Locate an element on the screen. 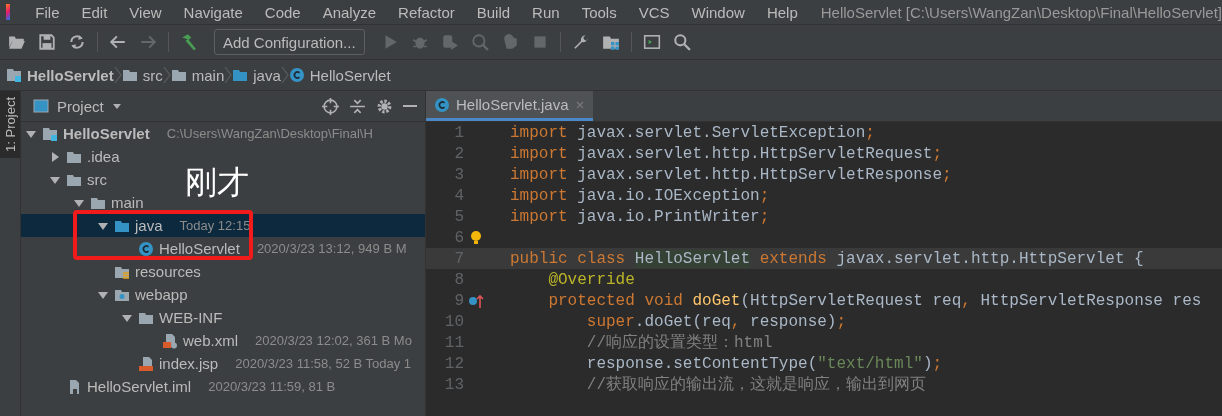 This screenshot has width=1222, height=416. file-info-text: 2020/3/23 13:12, 949 B M is located at coordinates (331, 248).